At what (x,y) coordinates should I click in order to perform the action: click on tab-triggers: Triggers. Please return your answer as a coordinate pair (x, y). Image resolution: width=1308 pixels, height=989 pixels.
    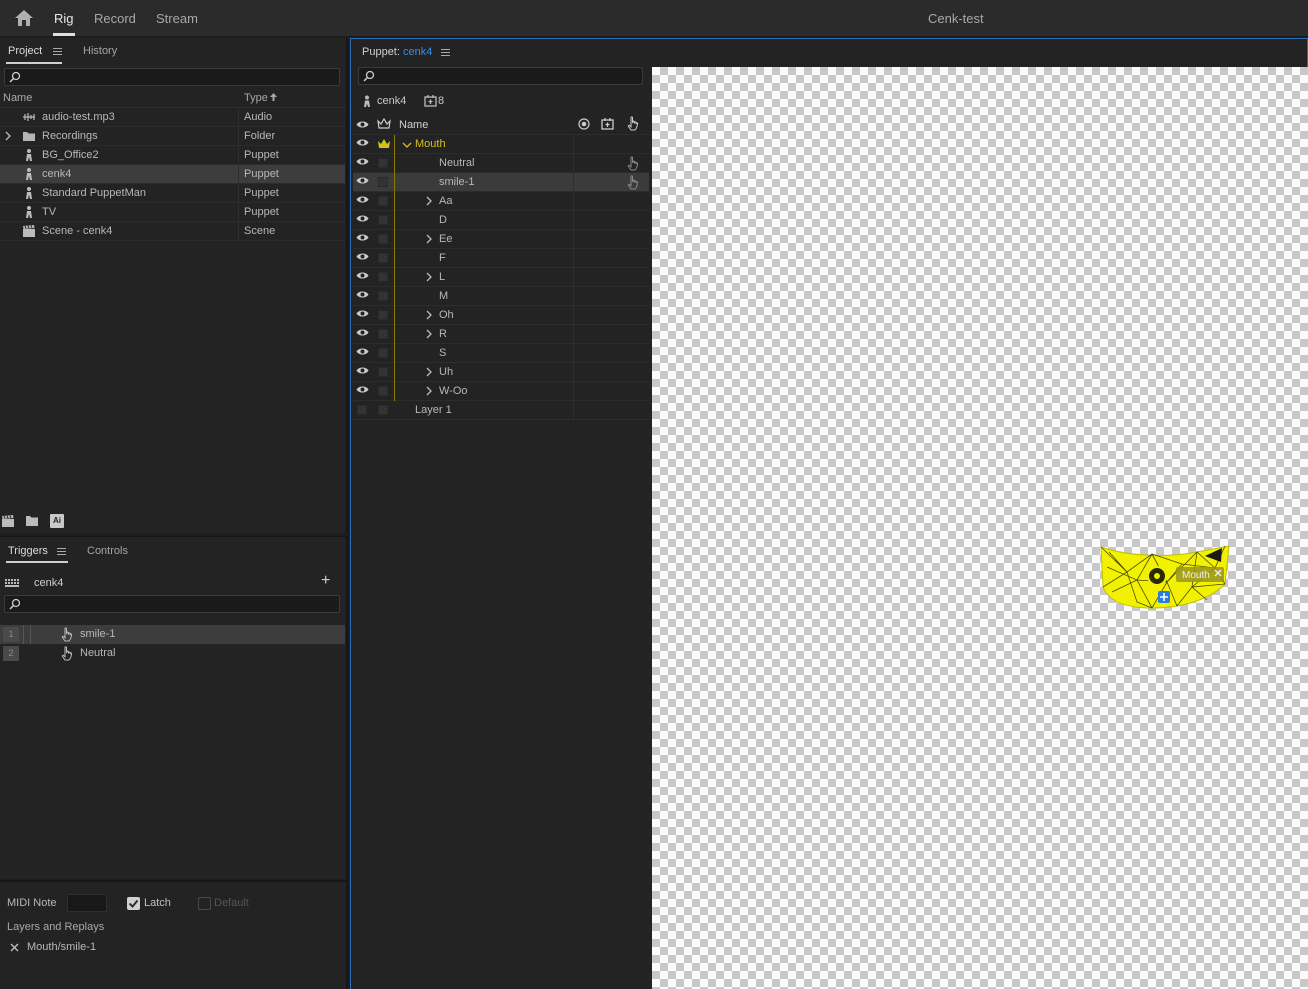
    Looking at the image, I should click on (28, 551).